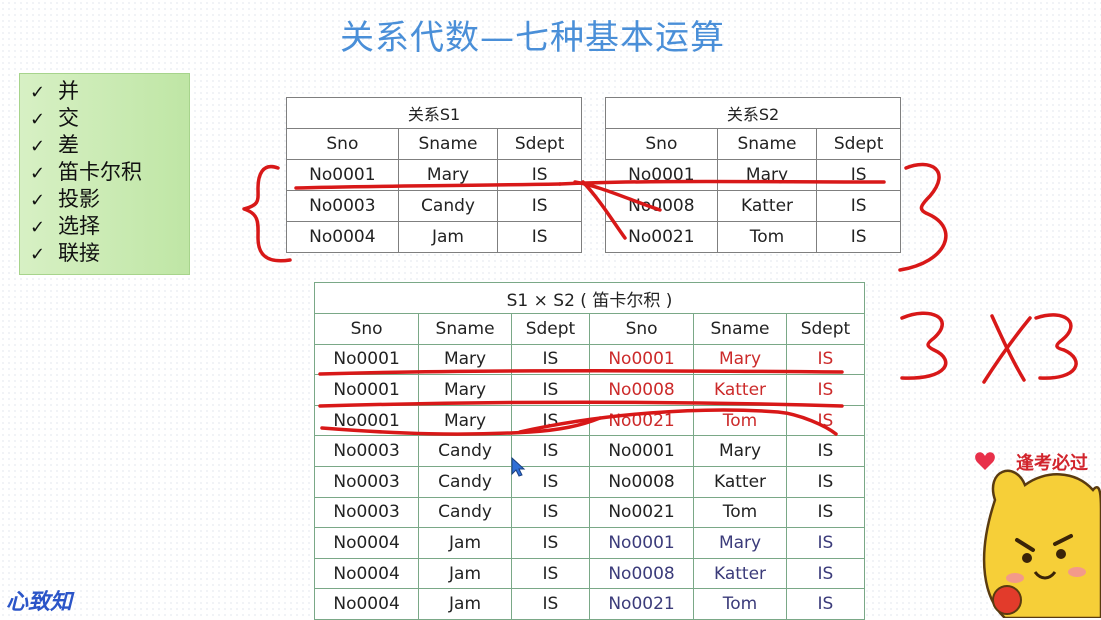  Describe the element at coordinates (532, 38) in the screenshot. I see `slide-title: 关系代数—七种基本运算` at that location.